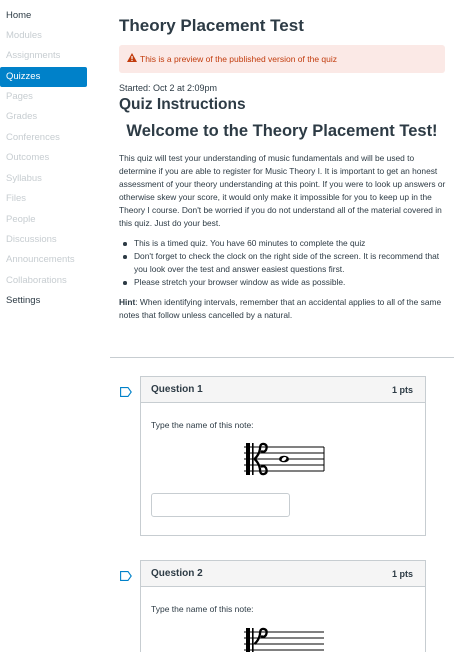  Describe the element at coordinates (43, 281) in the screenshot. I see `nav-collaborations: Collaborations` at that location.